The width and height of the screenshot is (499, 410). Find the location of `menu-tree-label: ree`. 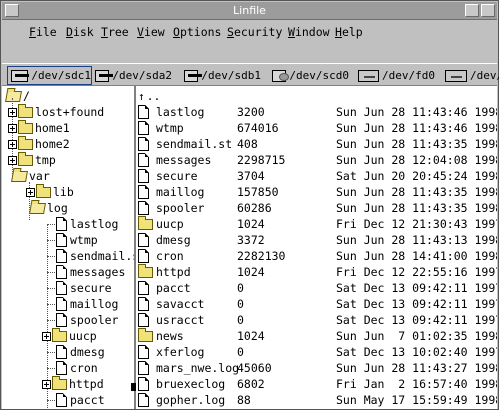

menu-tree-label: ree is located at coordinates (118, 32).